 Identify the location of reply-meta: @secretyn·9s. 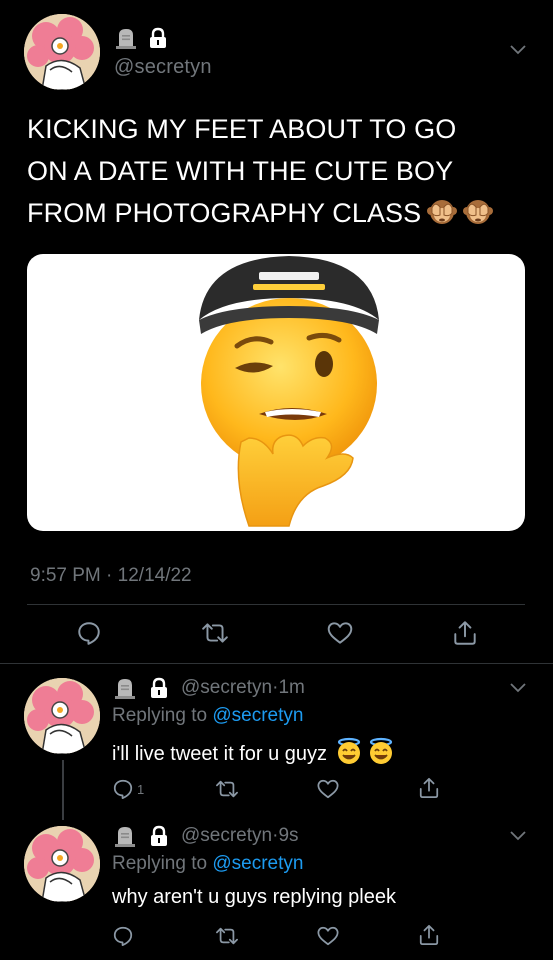
(240, 836).